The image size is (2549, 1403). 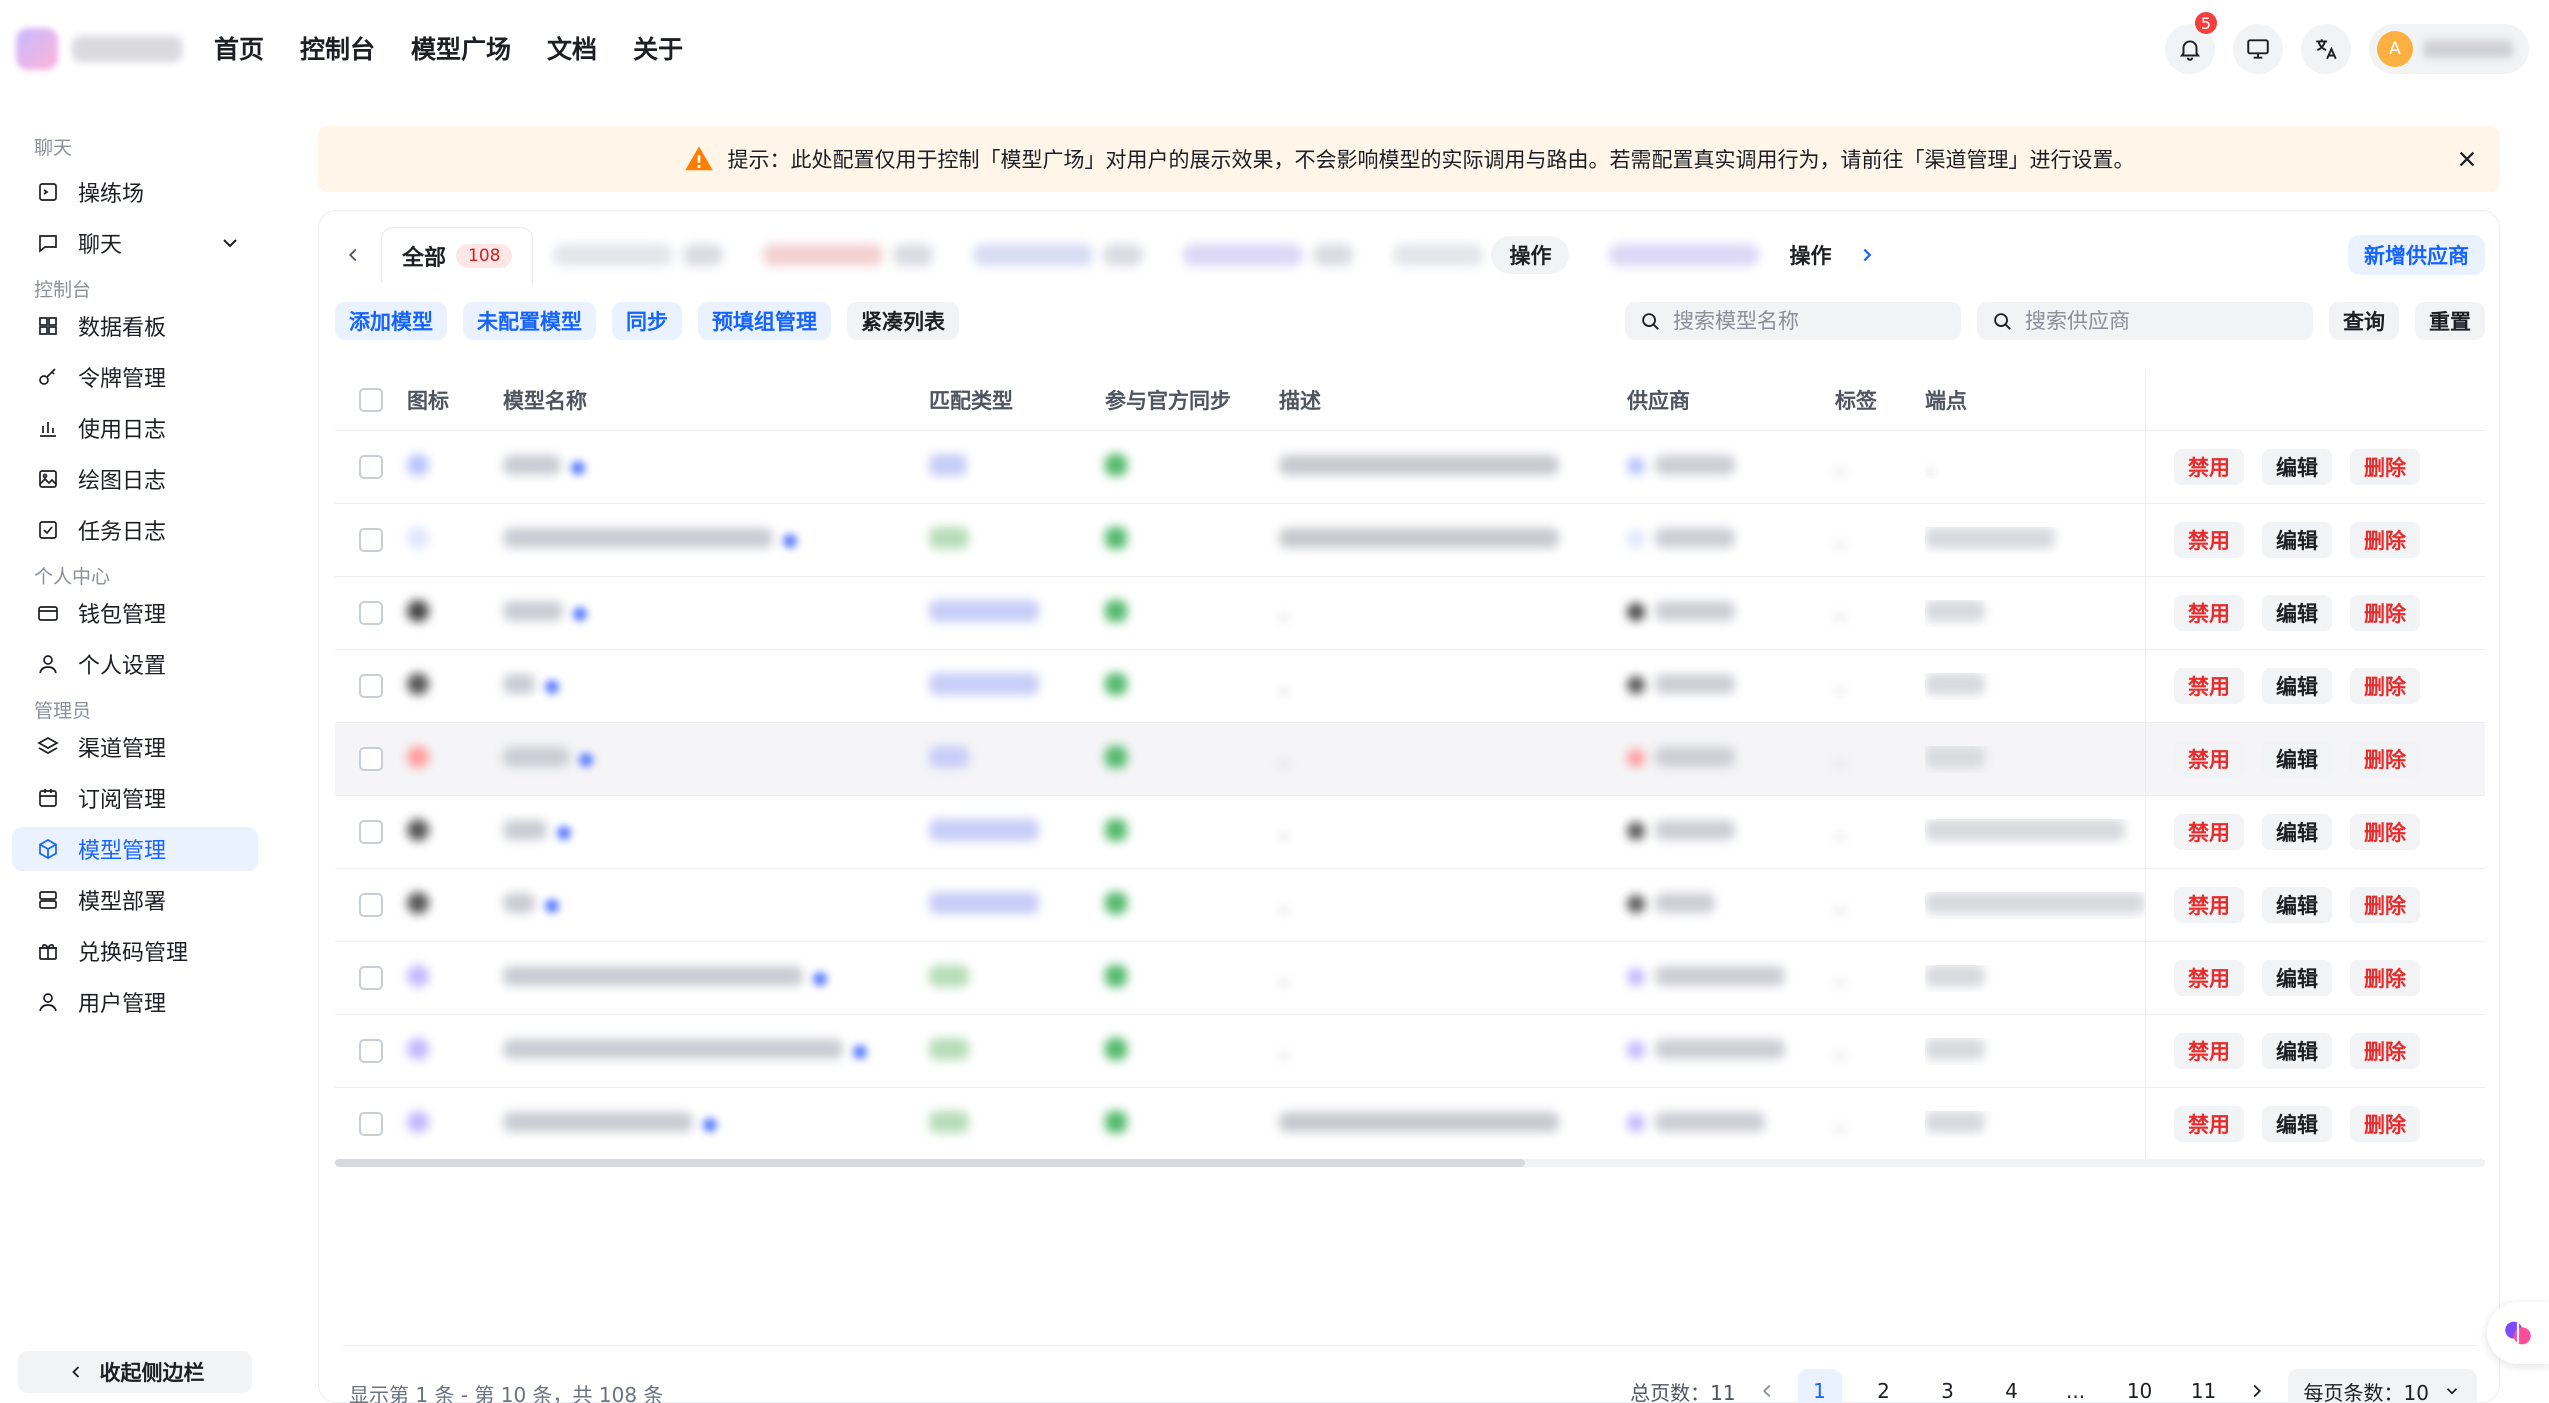 I want to click on add-vendor-button: 新增供应商, so click(x=2416, y=255).